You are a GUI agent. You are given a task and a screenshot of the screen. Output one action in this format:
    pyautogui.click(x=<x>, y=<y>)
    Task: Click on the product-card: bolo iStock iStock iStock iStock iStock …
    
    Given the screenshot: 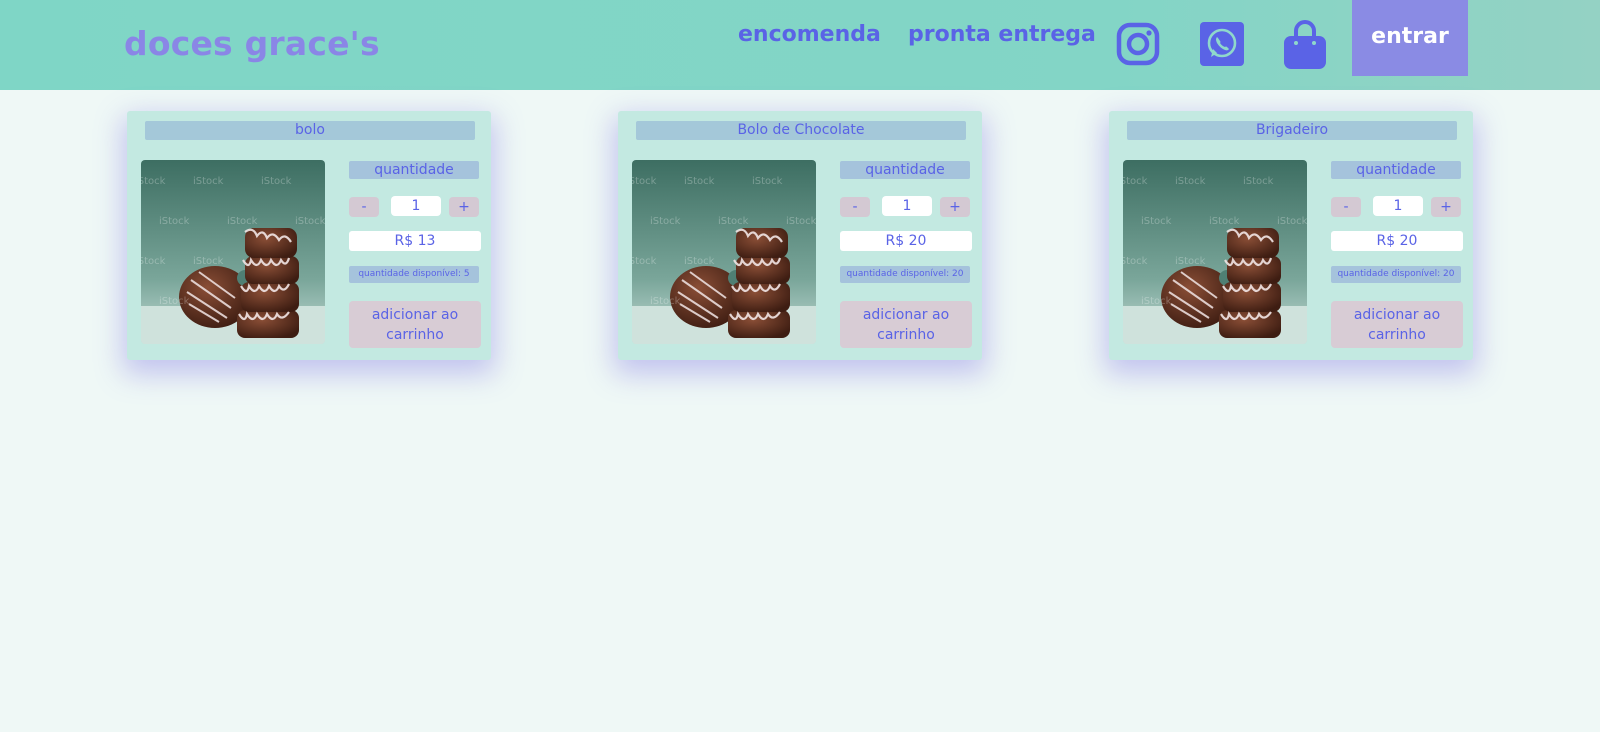 What is the action you would take?
    pyautogui.click(x=309, y=235)
    